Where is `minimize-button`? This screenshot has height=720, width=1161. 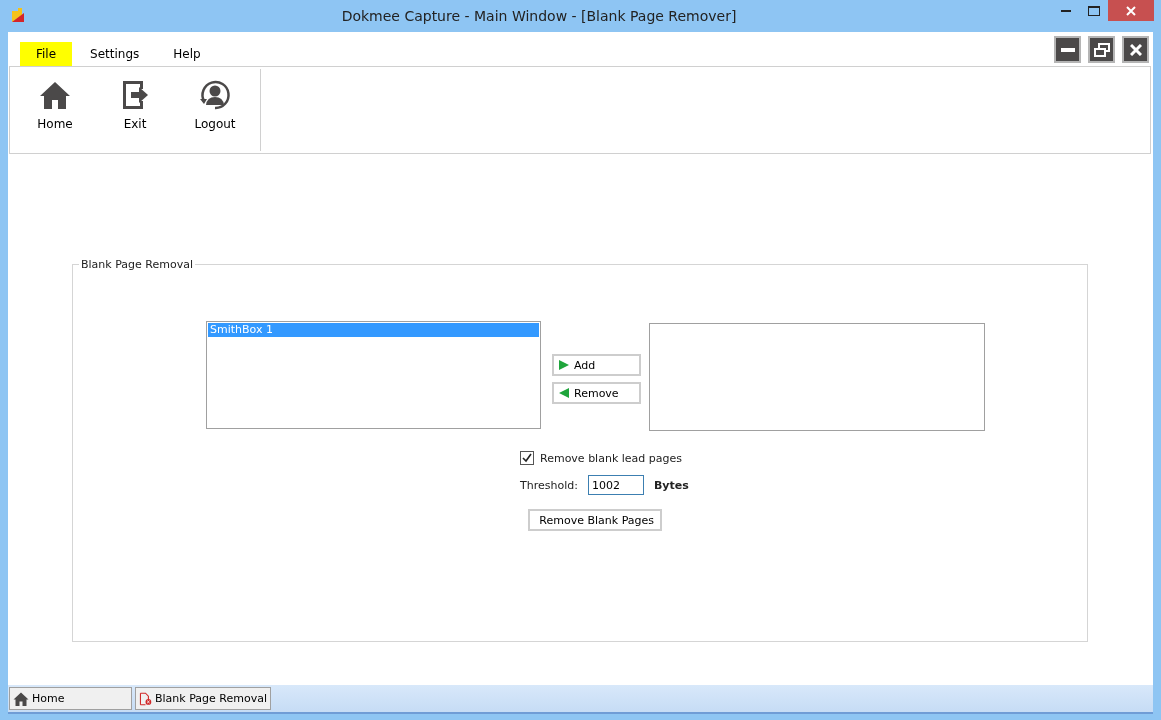 minimize-button is located at coordinates (1067, 49).